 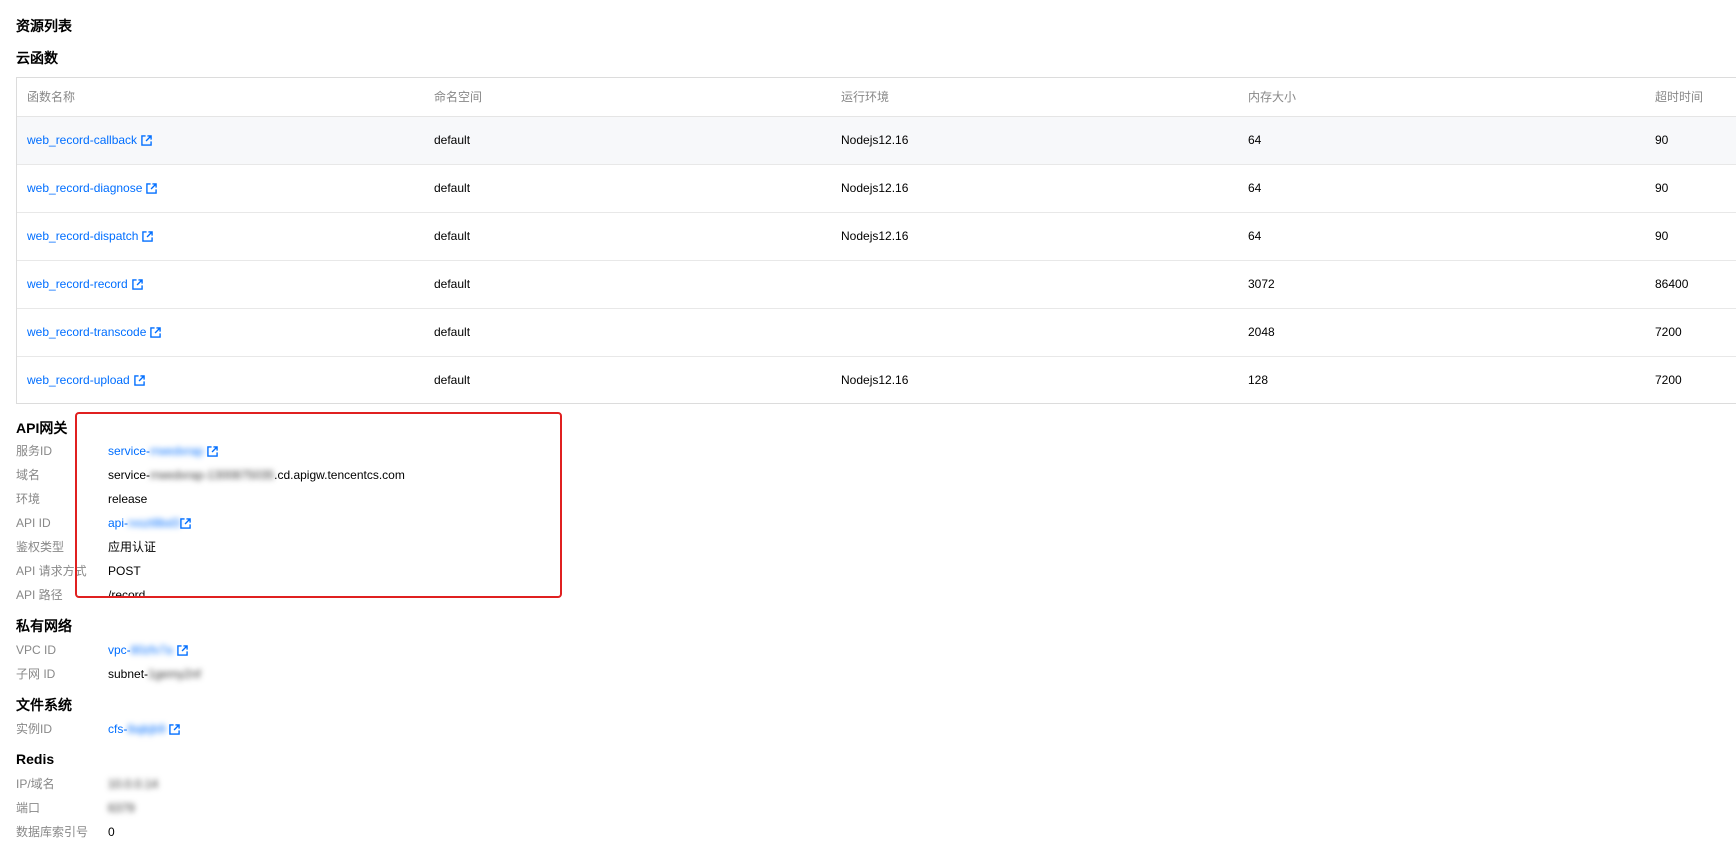 What do you see at coordinates (458, 97) in the screenshot?
I see `col-header-namespace: 命名空间` at bounding box center [458, 97].